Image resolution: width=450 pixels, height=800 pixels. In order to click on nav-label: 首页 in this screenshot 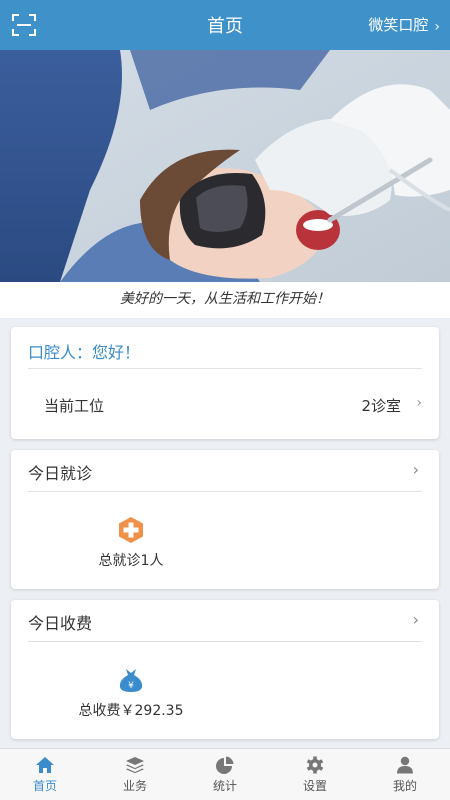, I will do `click(44, 786)`.